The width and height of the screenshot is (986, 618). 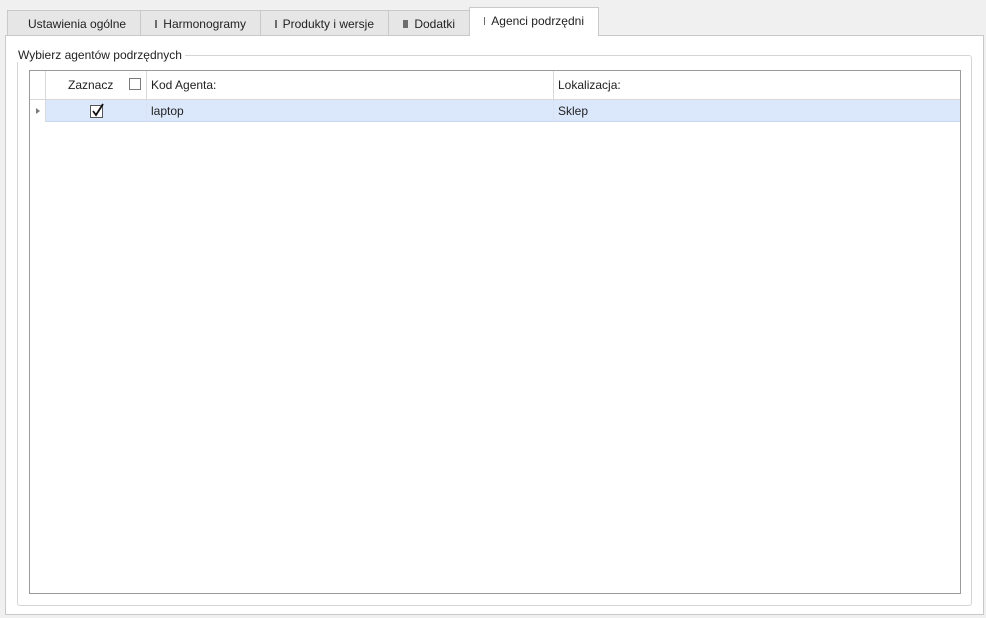 I want to click on tab-agenci-podrzedni: Agenci podrzędni, so click(x=534, y=21).